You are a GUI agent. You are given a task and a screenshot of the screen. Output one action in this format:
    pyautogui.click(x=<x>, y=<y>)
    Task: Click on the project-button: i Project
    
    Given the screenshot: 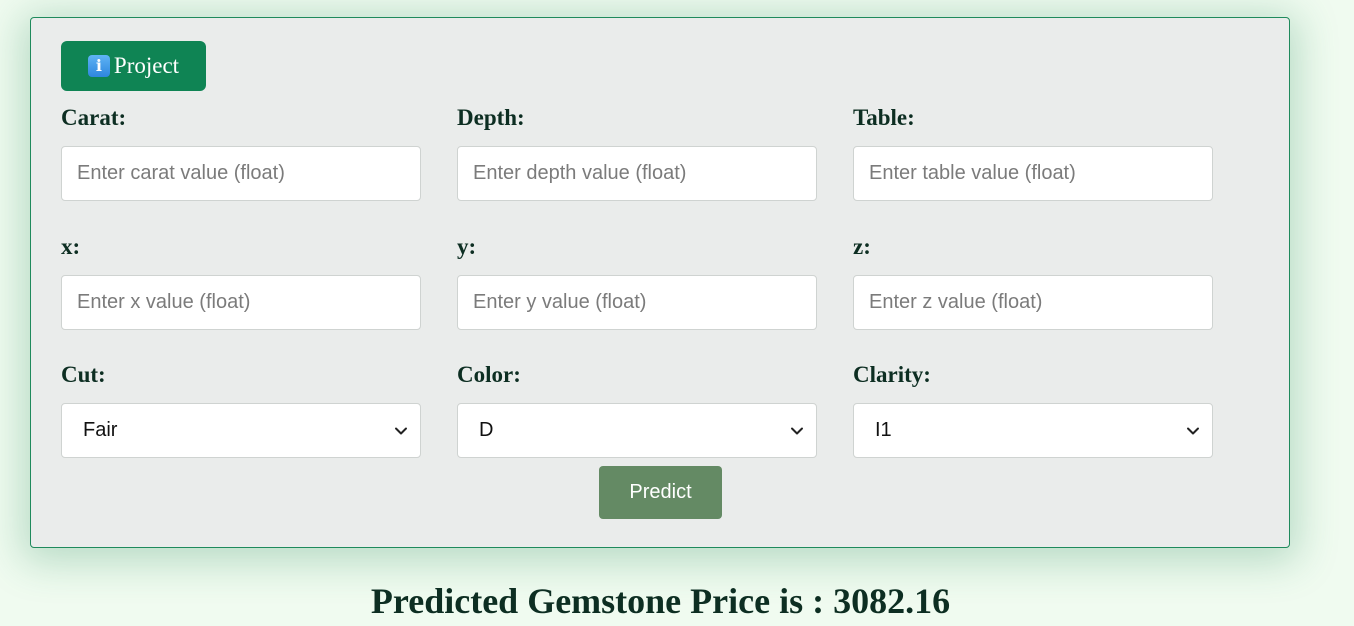 What is the action you would take?
    pyautogui.click(x=133, y=66)
    